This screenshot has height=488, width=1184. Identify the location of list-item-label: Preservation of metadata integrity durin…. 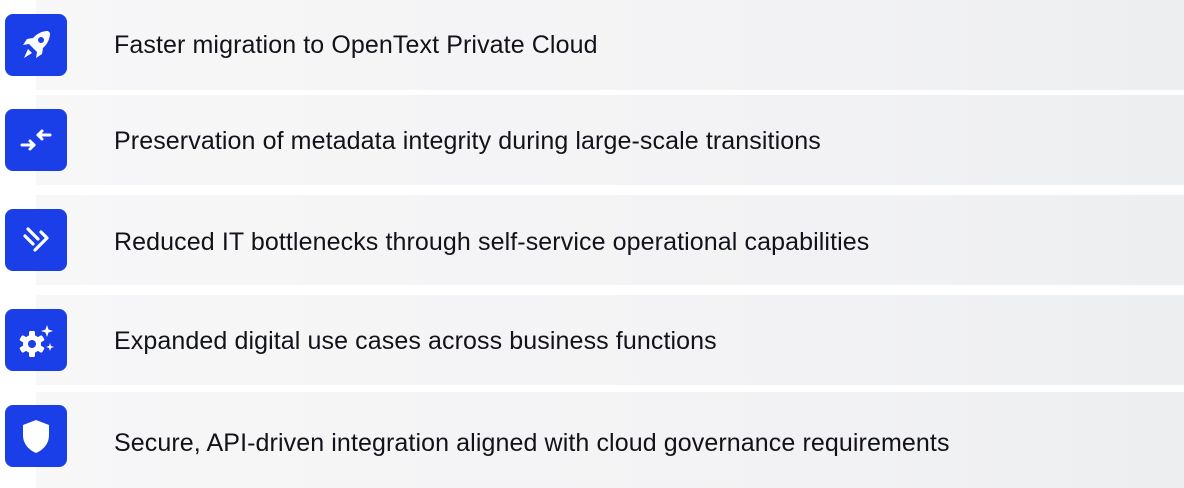
(467, 141).